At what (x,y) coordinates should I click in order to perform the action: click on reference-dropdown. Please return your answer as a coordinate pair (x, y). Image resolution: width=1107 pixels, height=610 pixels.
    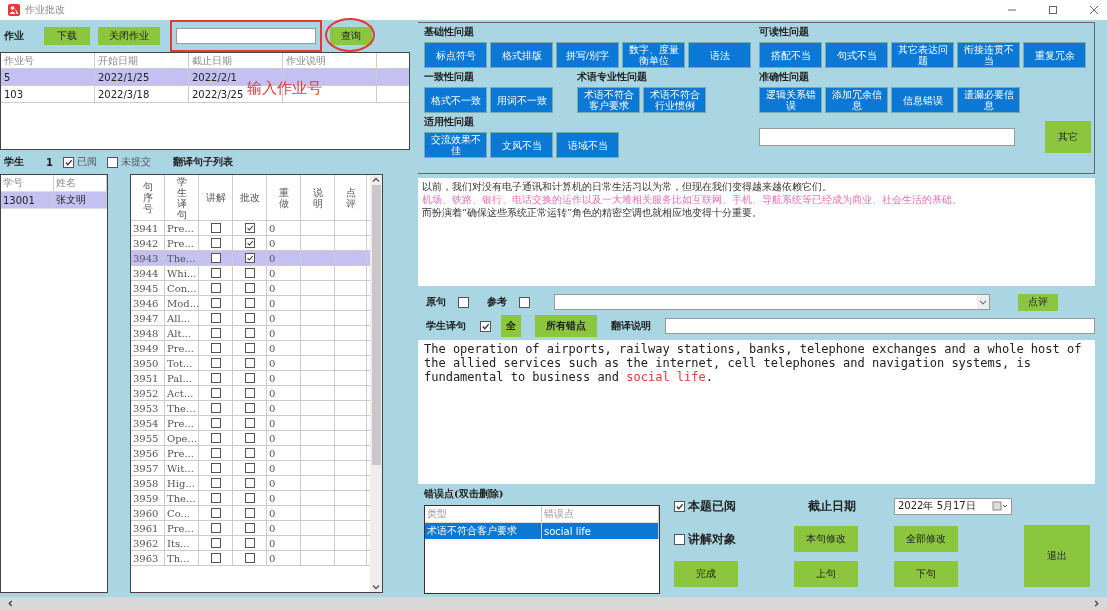
    Looking at the image, I should click on (772, 302).